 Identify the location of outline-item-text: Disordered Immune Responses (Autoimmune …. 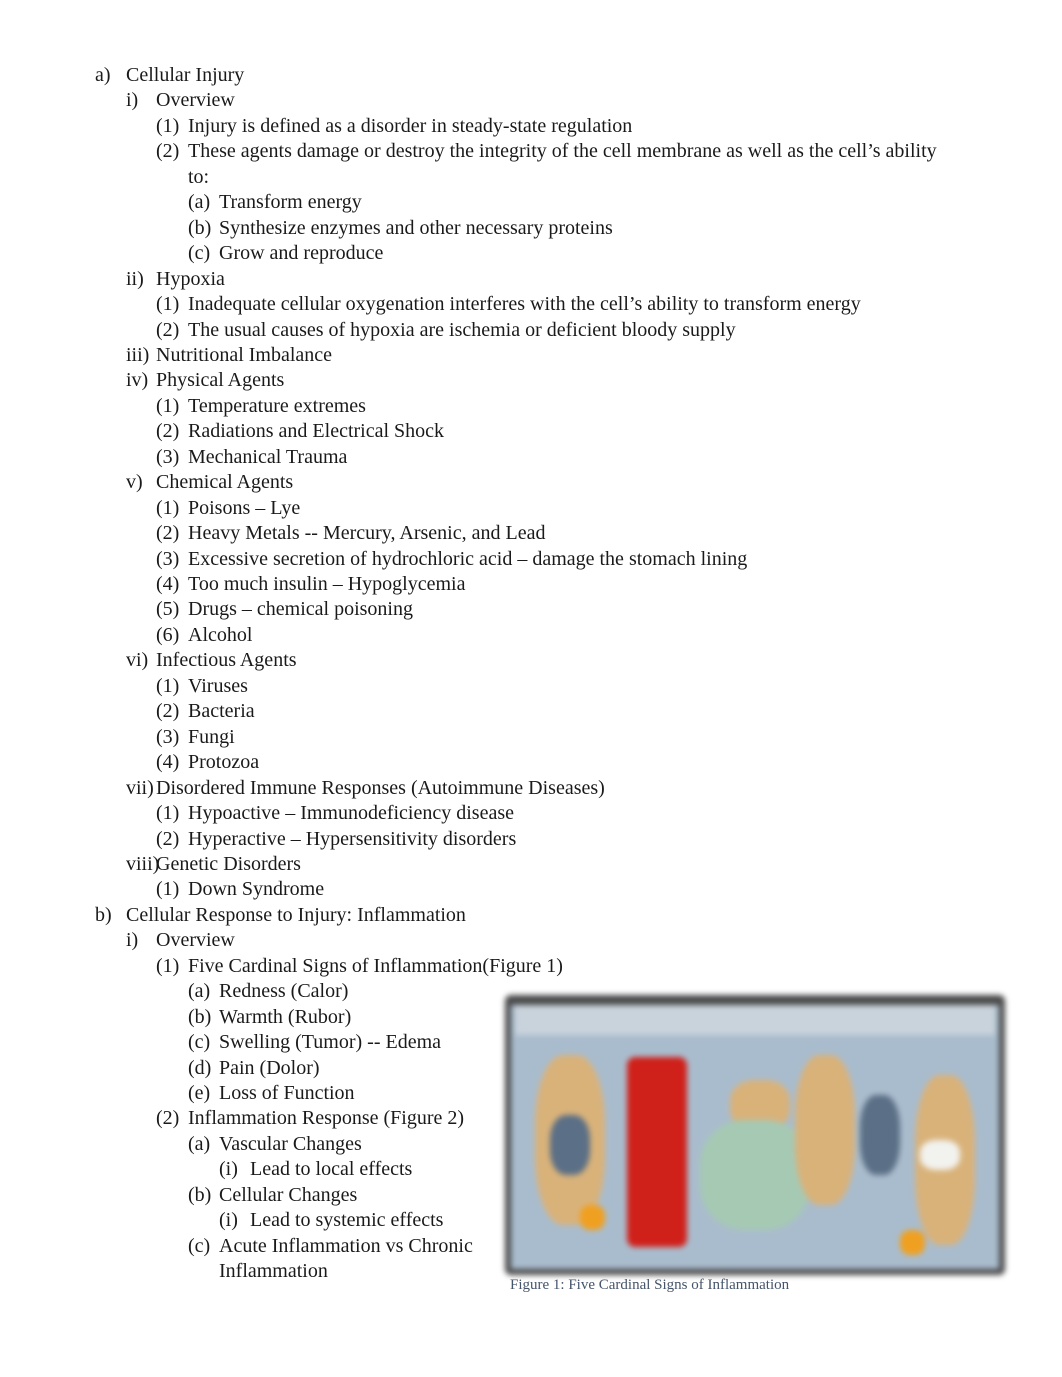
(380, 787).